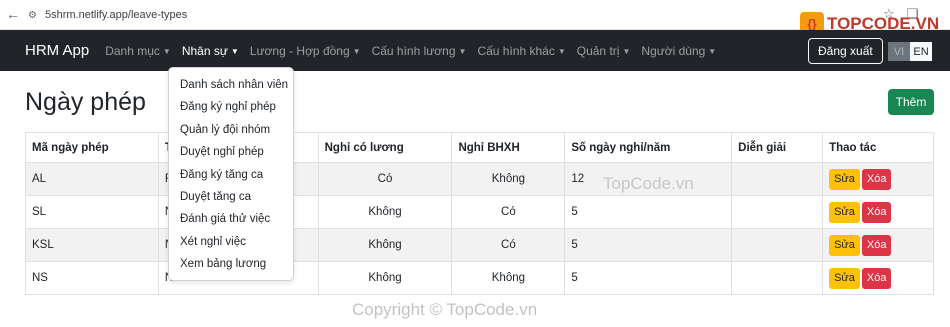 This screenshot has height=327, width=950. I want to click on nav-danh-muc: Danh mục ▼, so click(138, 51).